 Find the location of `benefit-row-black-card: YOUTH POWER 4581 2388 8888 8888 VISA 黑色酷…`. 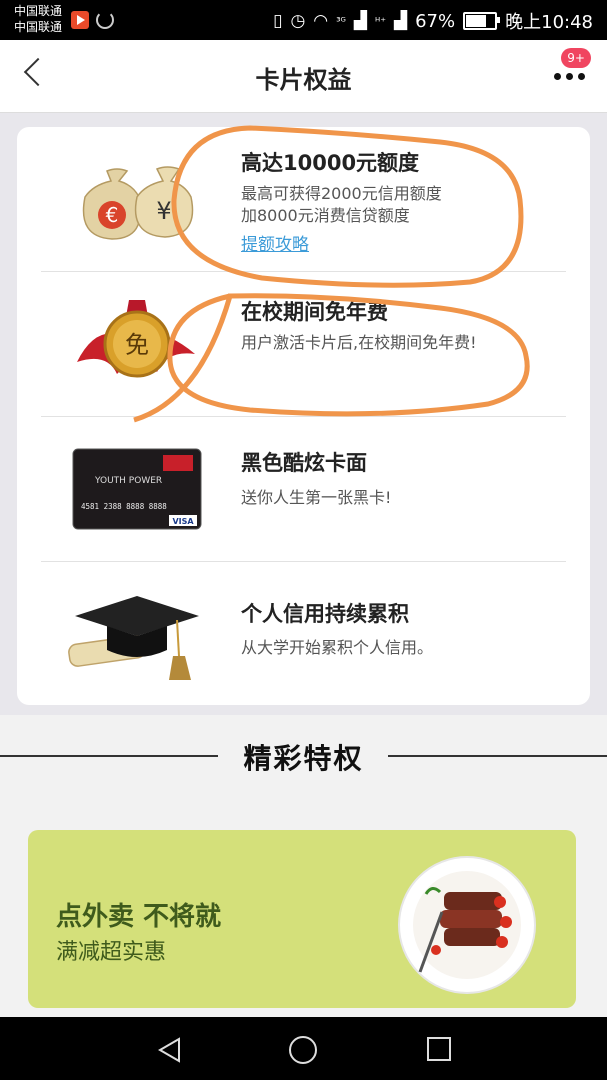

benefit-row-black-card: YOUTH POWER 4581 2388 8888 8888 VISA 黑色酷… is located at coordinates (303, 489).